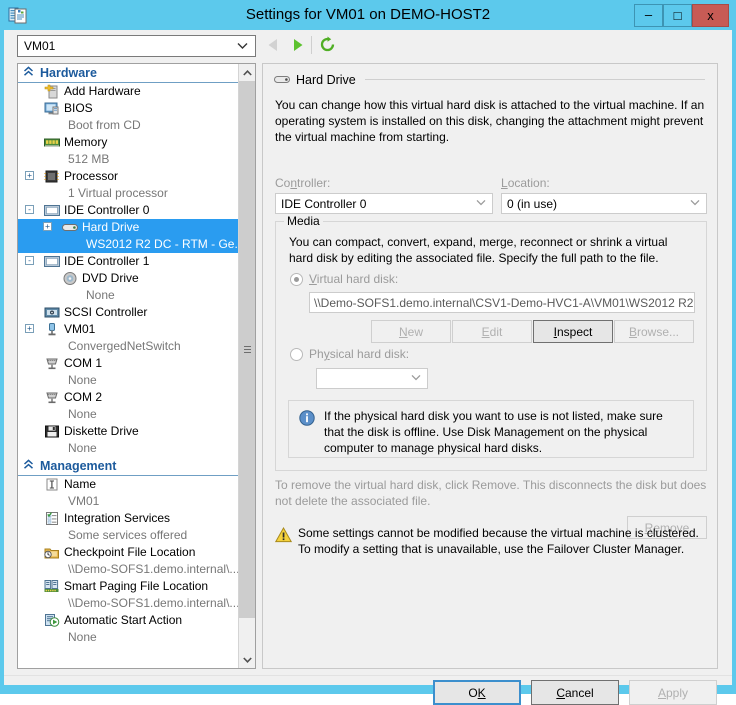 The width and height of the screenshot is (736, 705). I want to click on tree-item-dvd-drive: DVD Drive, so click(128, 278).